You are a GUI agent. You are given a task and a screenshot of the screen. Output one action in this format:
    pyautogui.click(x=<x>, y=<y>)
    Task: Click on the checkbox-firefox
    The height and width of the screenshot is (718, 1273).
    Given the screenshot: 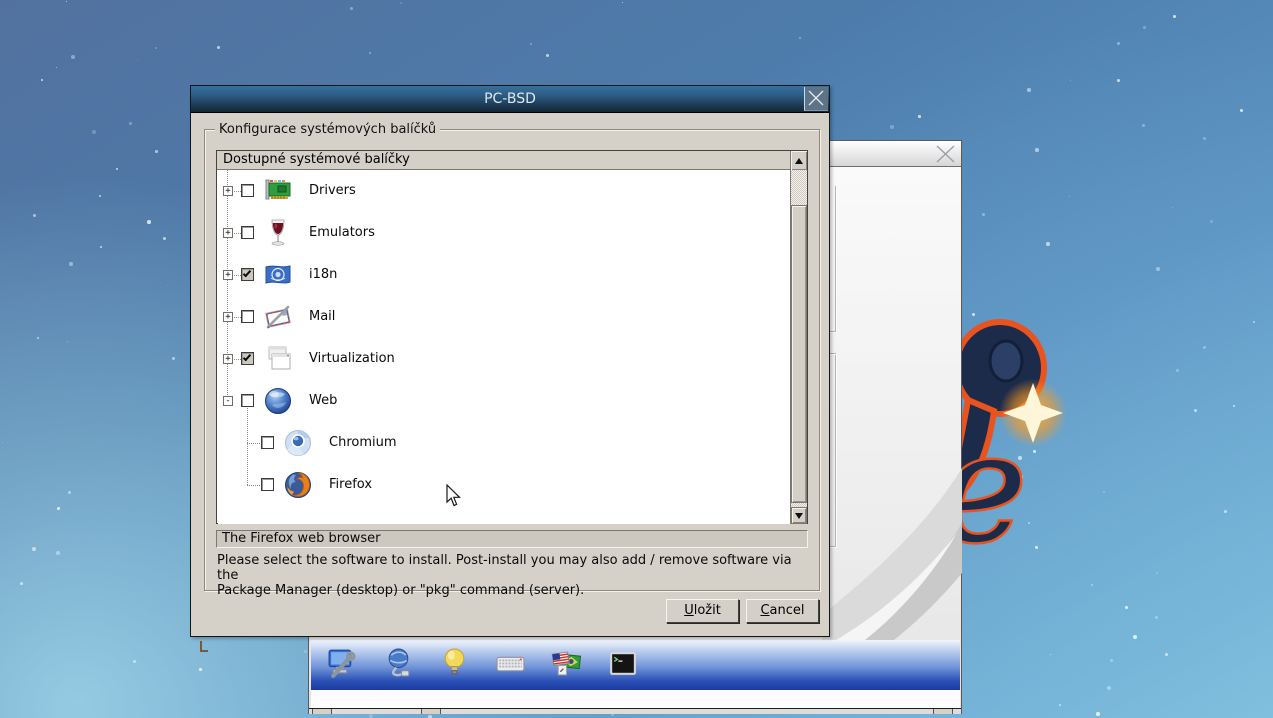 What is the action you would take?
    pyautogui.click(x=267, y=484)
    